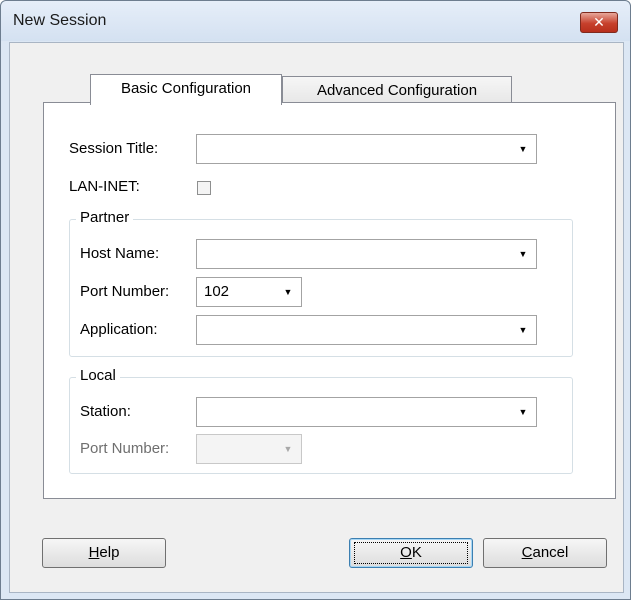 This screenshot has height=600, width=631. I want to click on cancel-button: Cancel, so click(545, 553).